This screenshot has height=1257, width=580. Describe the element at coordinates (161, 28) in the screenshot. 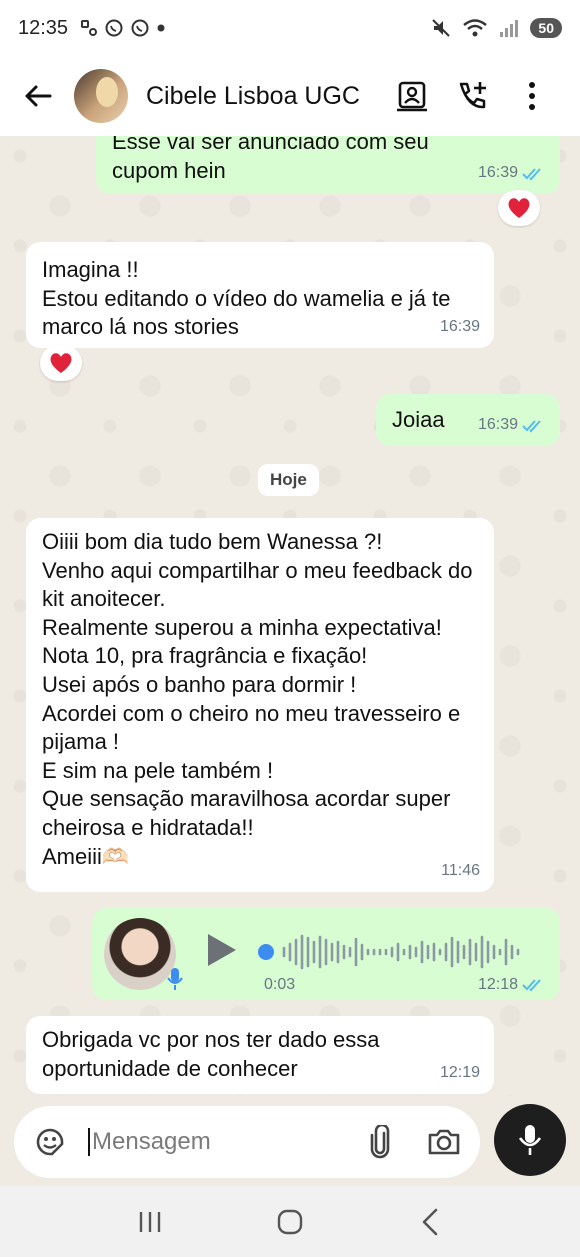

I see `dot-icon` at that location.